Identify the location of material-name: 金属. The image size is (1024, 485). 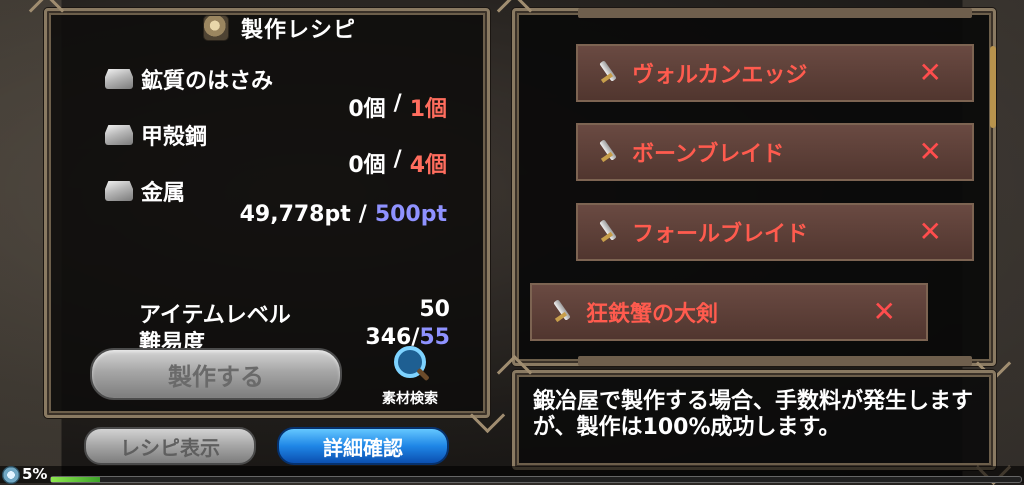
(163, 193).